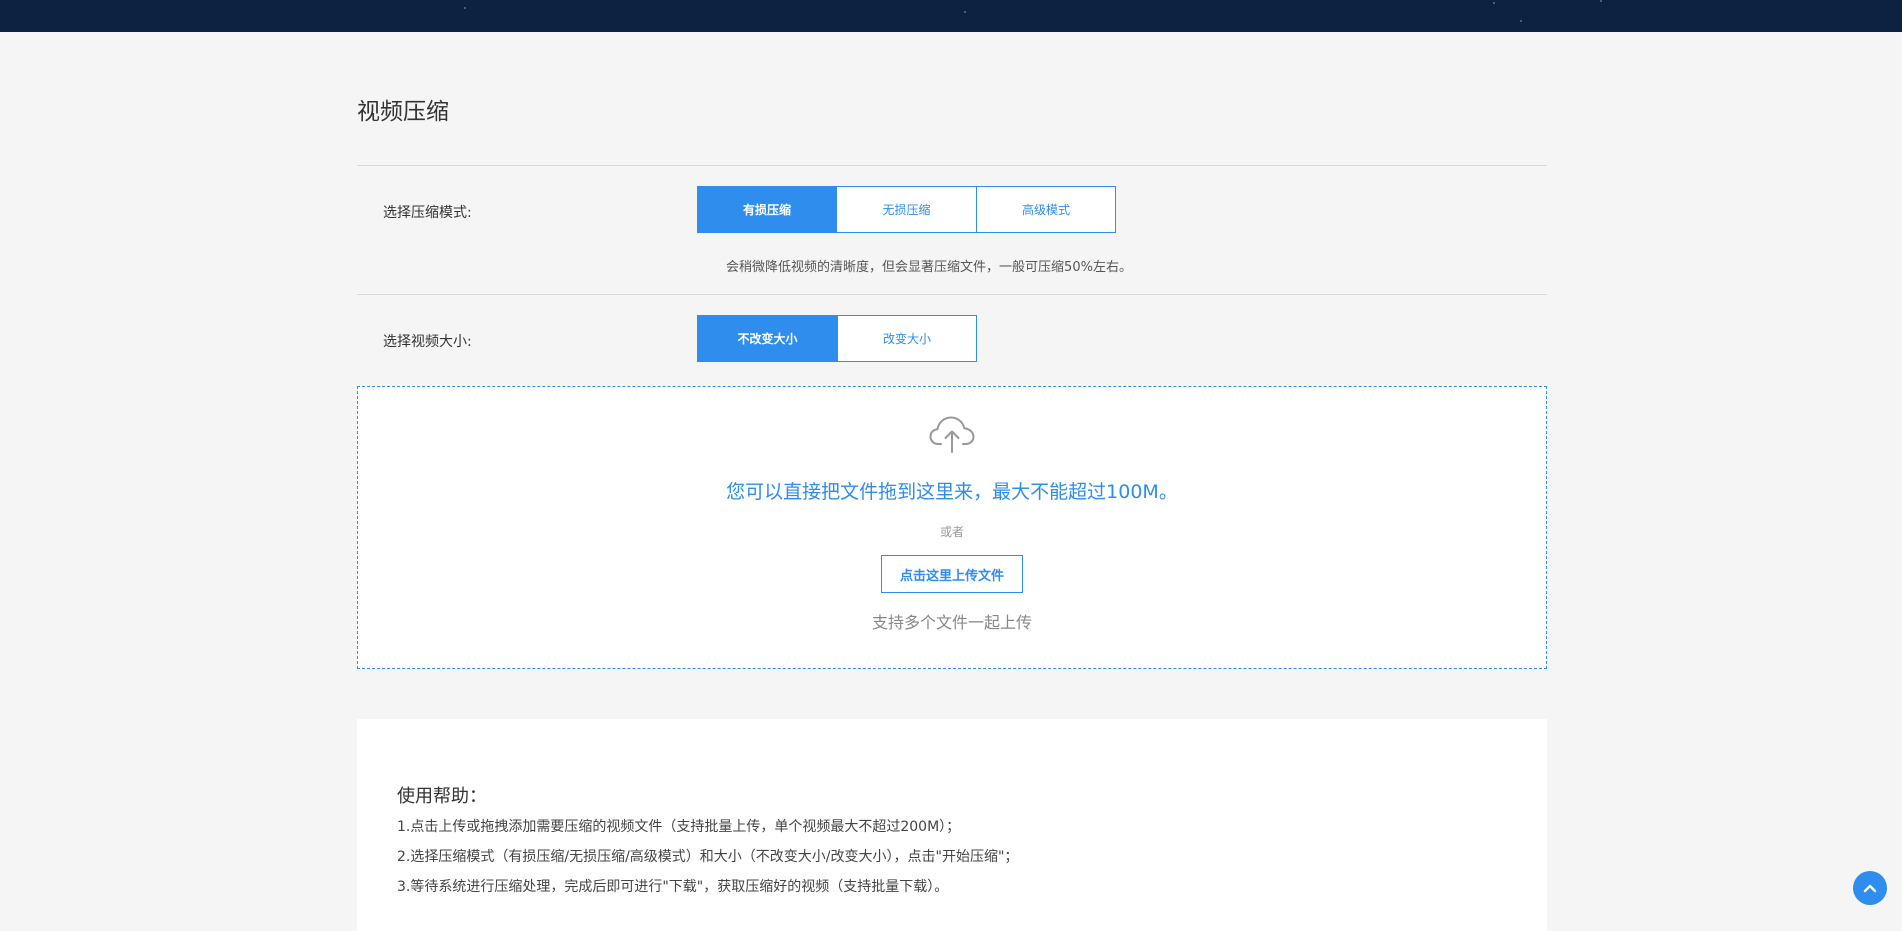 The height and width of the screenshot is (931, 1902). I want to click on back-to-top-button, so click(1870, 888).